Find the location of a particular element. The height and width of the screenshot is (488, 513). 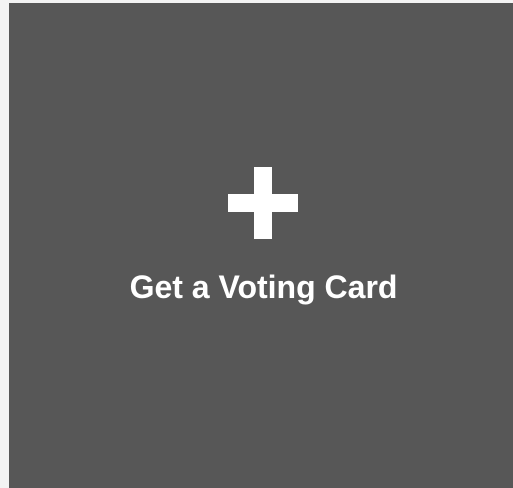

get-voting-card-label: Get a Voting Card is located at coordinates (263, 287).